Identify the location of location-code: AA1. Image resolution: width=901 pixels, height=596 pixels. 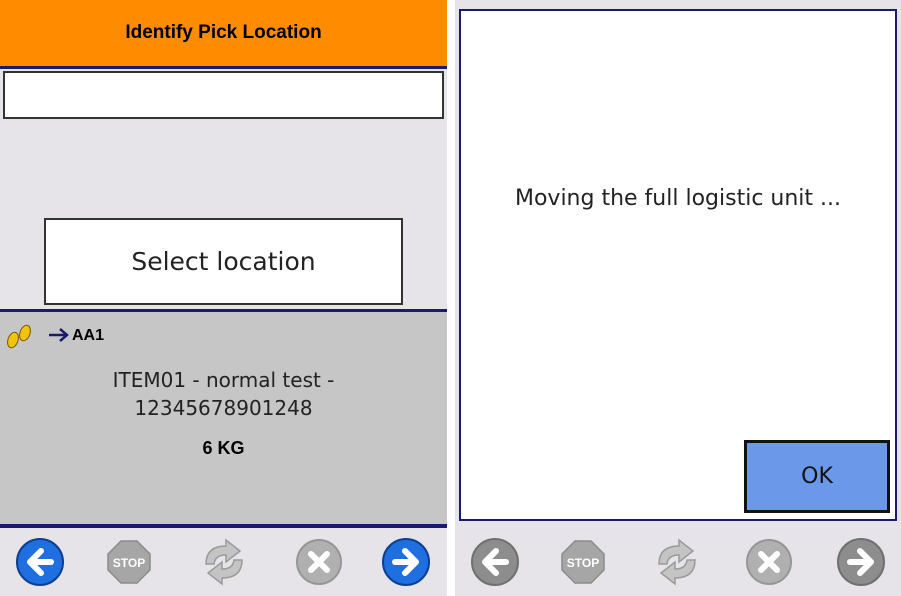
(88, 335).